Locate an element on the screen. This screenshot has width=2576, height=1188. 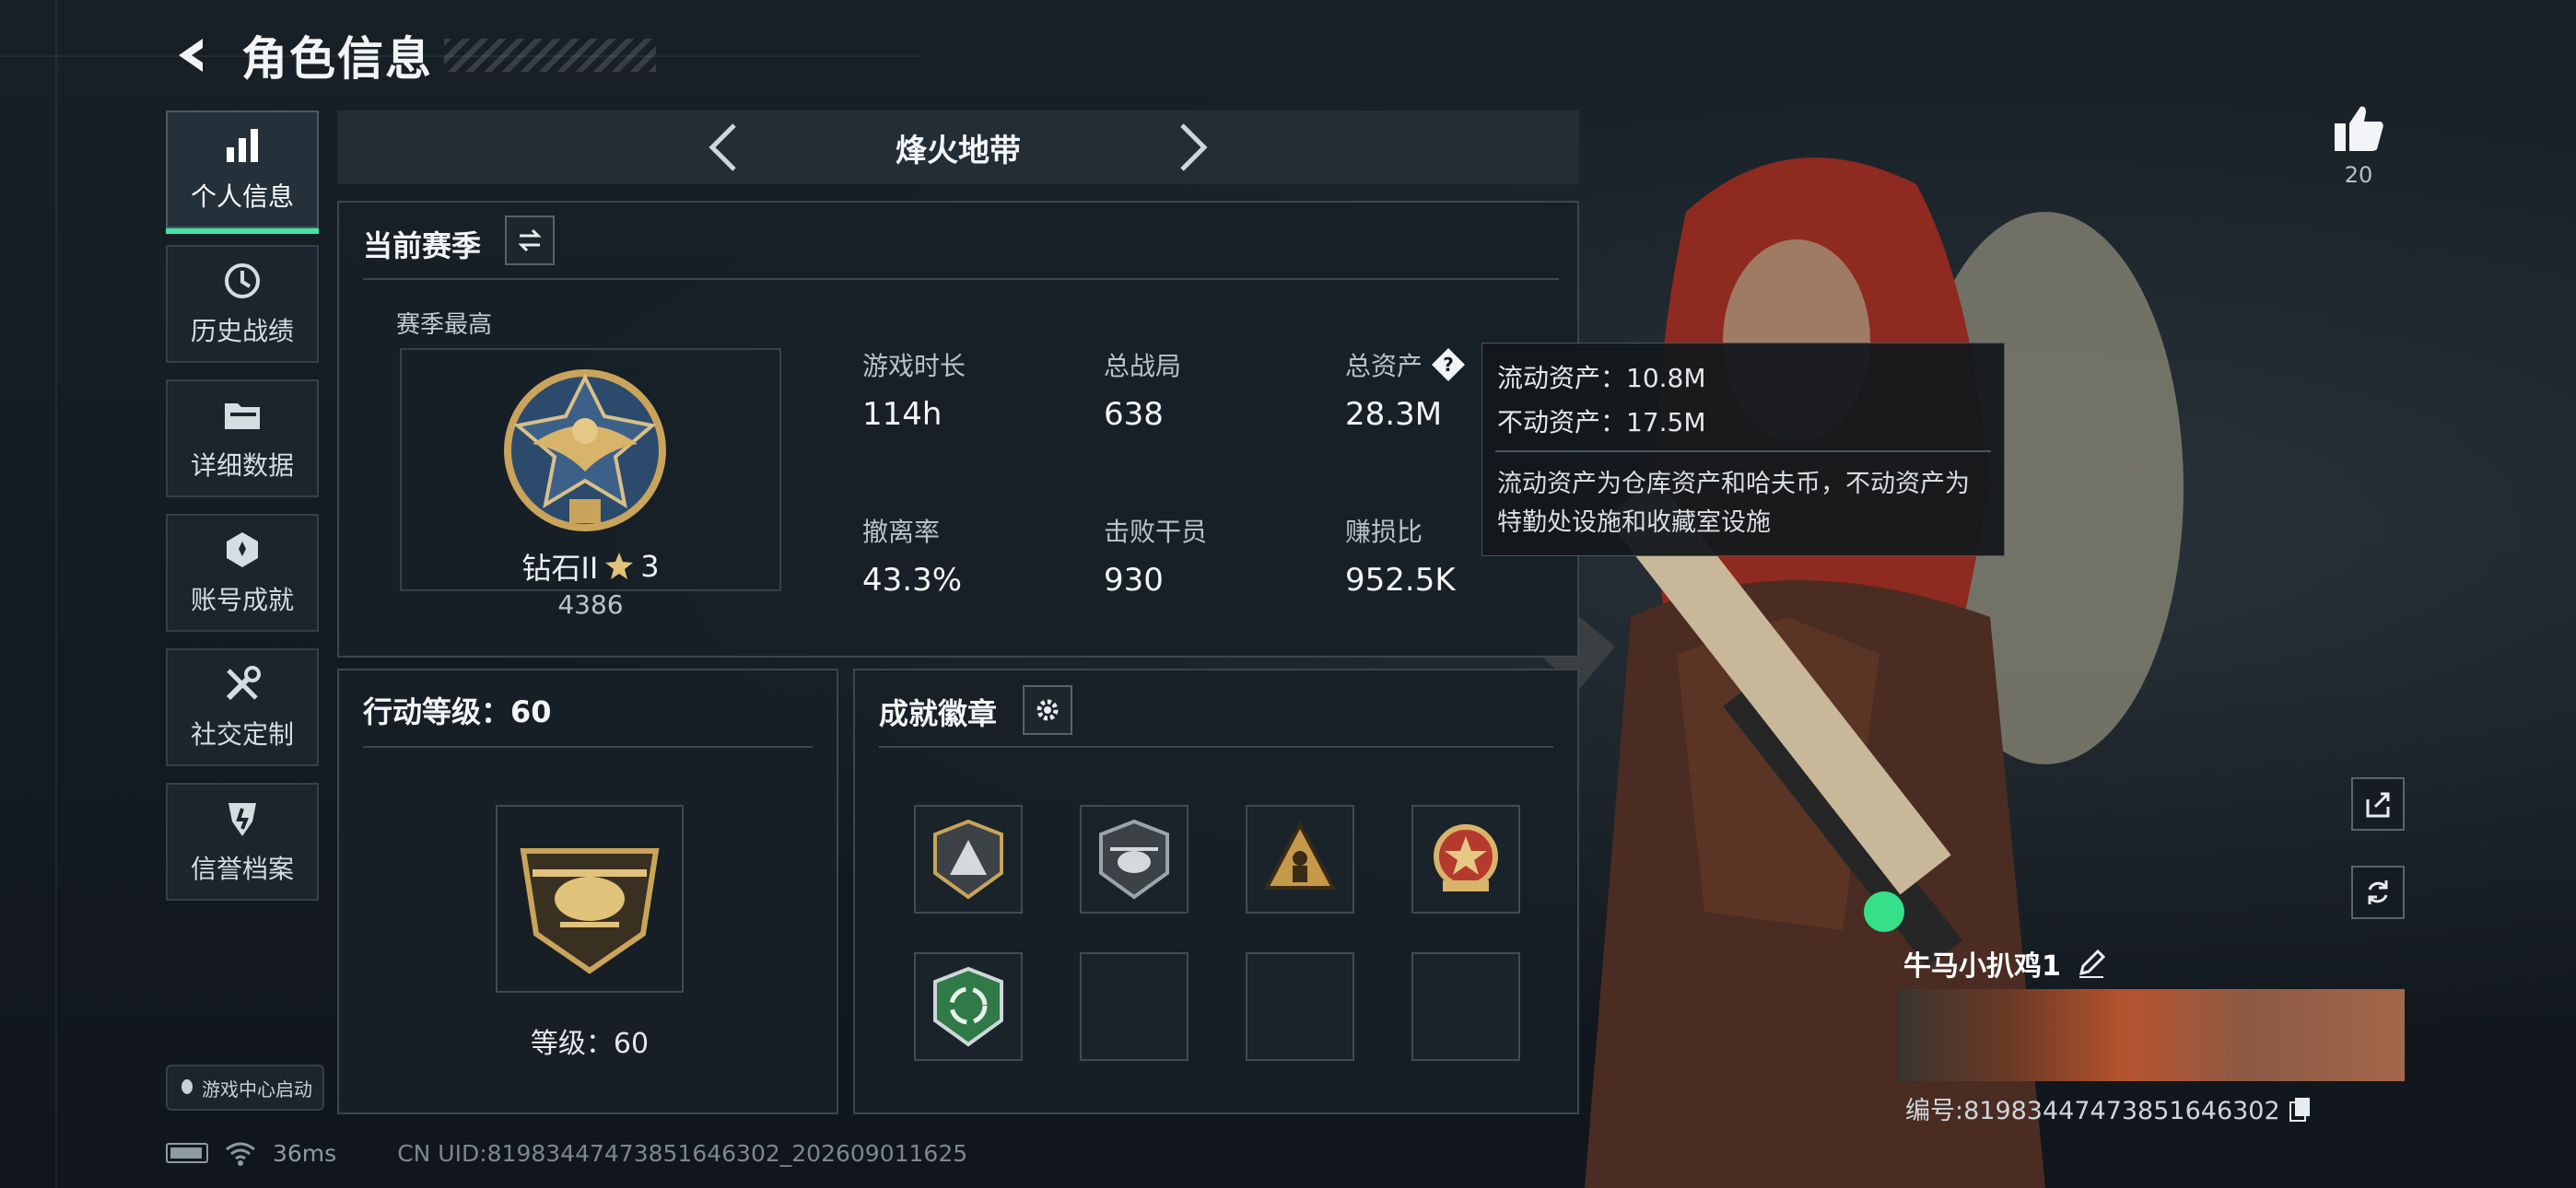
stat-play-time: 游戏时长 114h is located at coordinates (914, 392).